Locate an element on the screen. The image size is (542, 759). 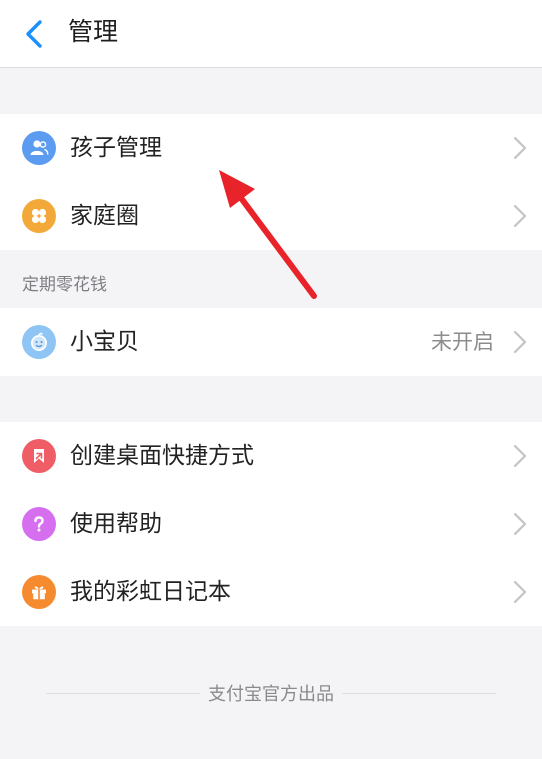
footer: 支付宝官方出品 is located at coordinates (271, 693).